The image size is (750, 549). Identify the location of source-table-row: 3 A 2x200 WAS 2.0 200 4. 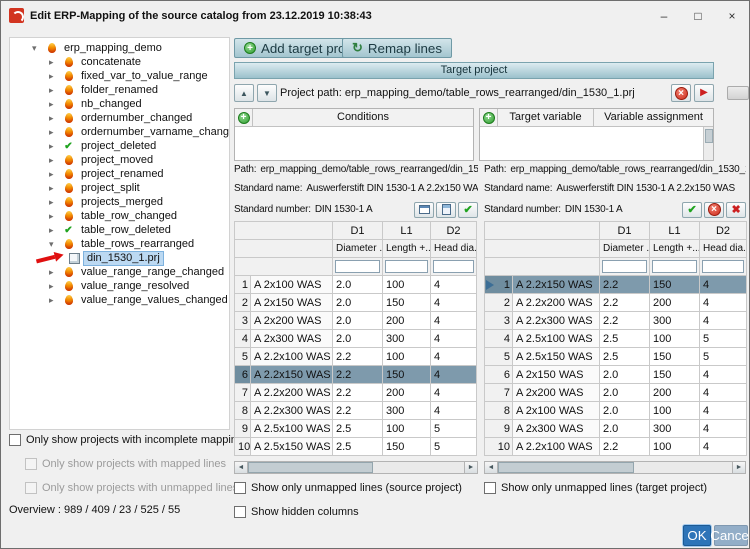
(355, 320).